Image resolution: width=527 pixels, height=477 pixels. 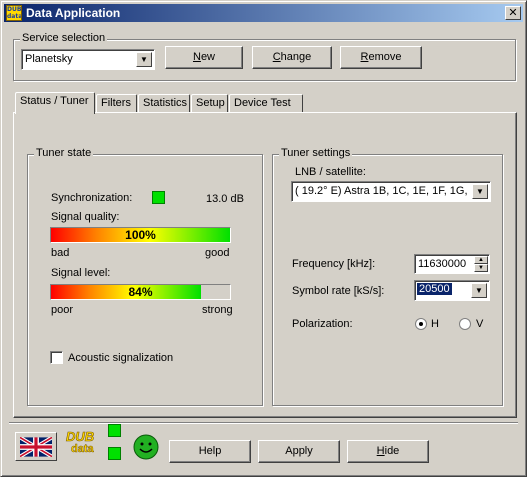 What do you see at coordinates (334, 264) in the screenshot?
I see `frequency-label: Frequency [kHz]:` at bounding box center [334, 264].